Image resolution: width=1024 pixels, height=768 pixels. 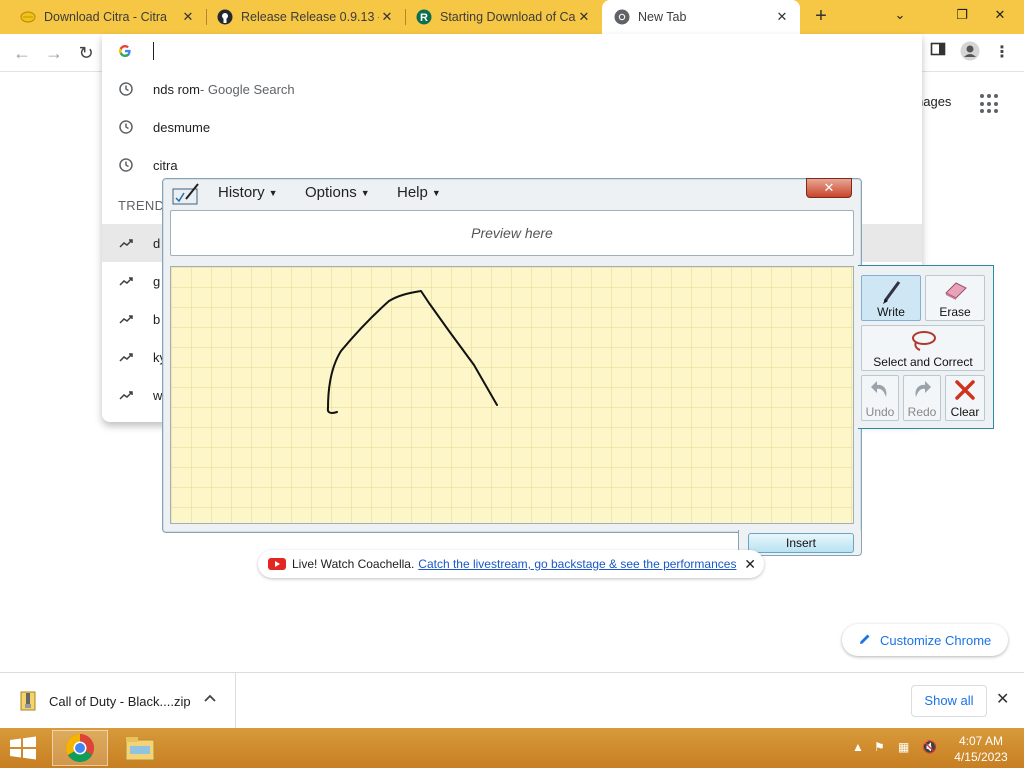 I want to click on svg-text: R, so click(x=424, y=18).